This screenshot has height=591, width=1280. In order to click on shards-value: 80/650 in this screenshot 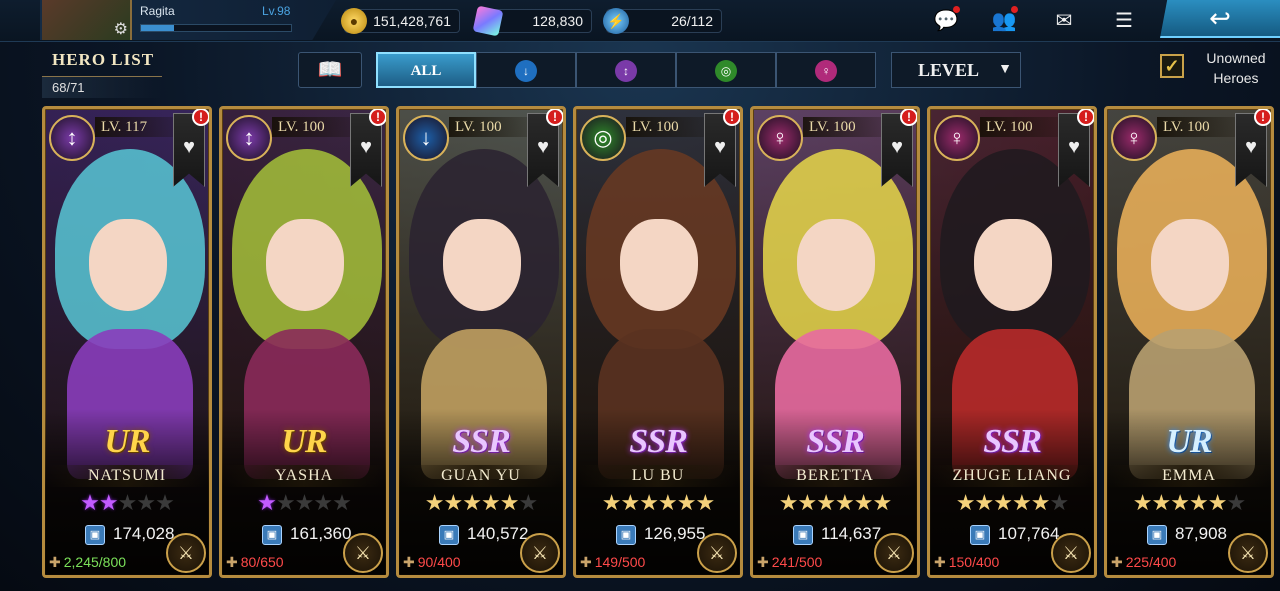, I will do `click(262, 562)`.